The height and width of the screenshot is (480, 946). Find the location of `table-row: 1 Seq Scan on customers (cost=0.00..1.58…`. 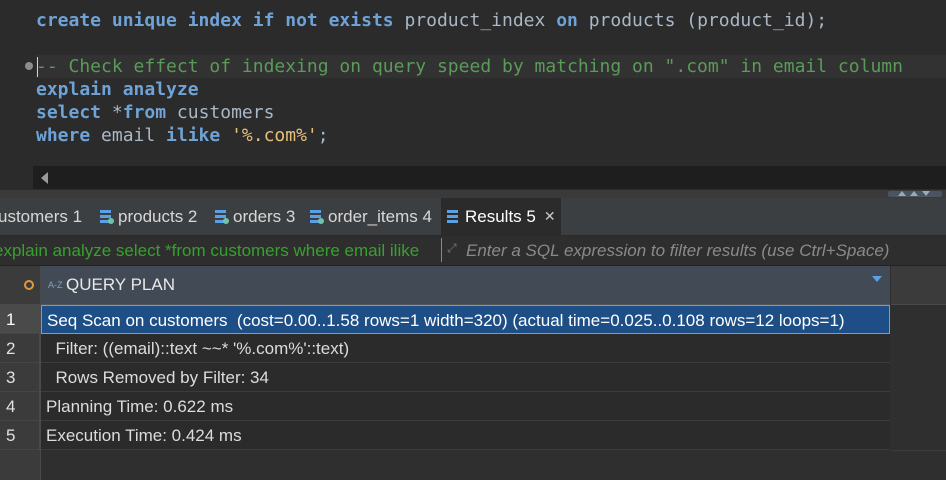

table-row: 1 Seq Scan on customers (cost=0.00..1.58… is located at coordinates (473, 320).